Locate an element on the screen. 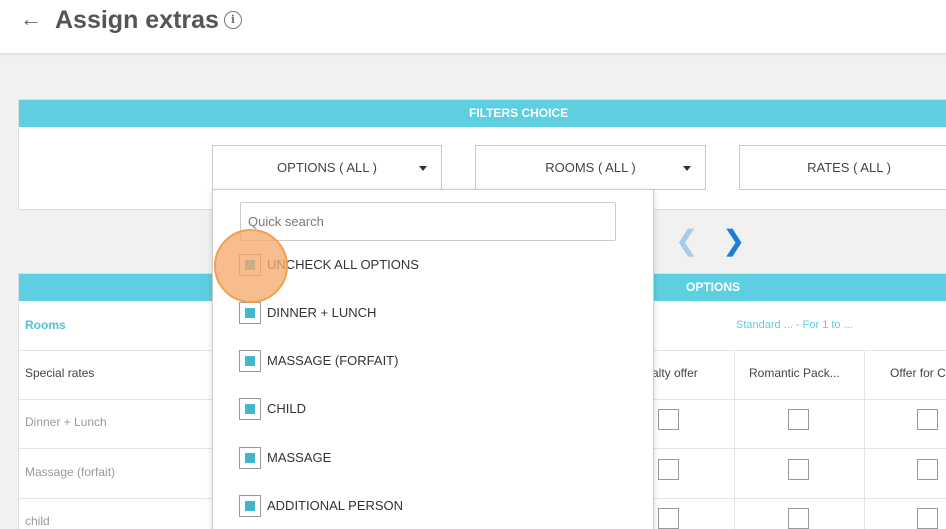 Image resolution: width=946 pixels, height=529 pixels. dropdown-item-label: ADDITIONAL PERSON is located at coordinates (335, 505).